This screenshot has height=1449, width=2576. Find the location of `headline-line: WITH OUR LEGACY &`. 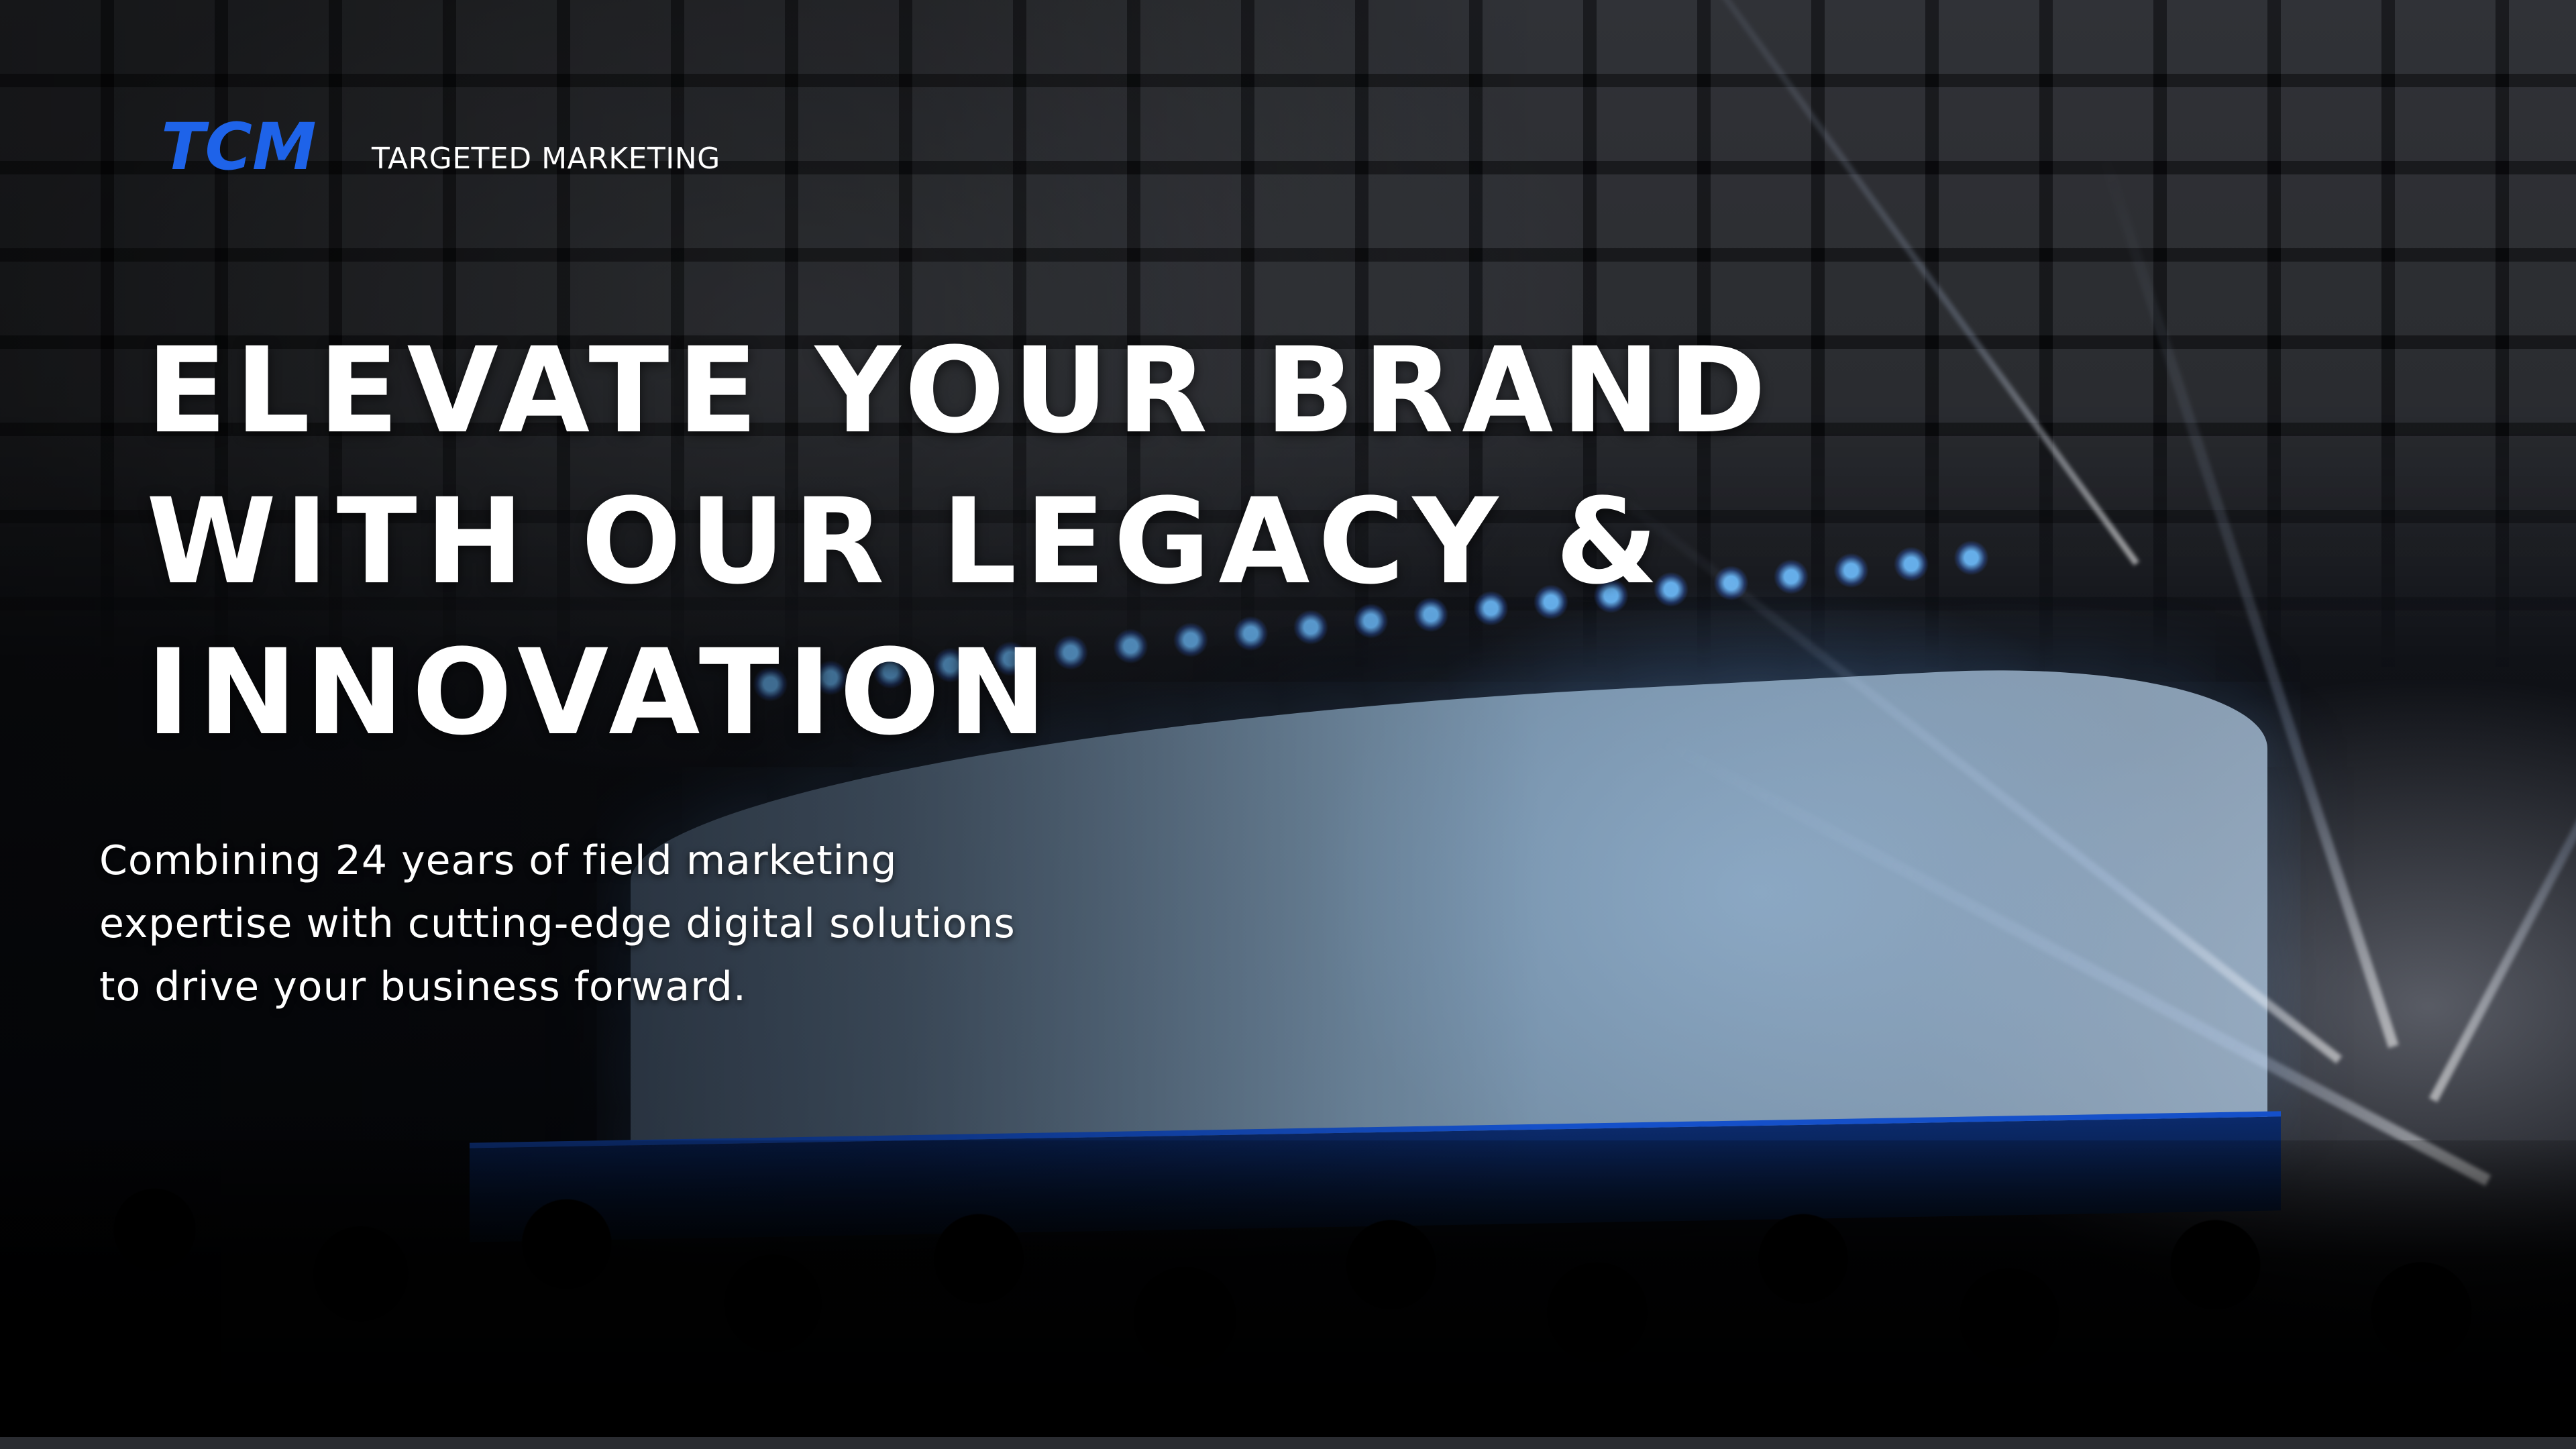

headline-line: WITH OUR LEGACY & is located at coordinates (906, 541).